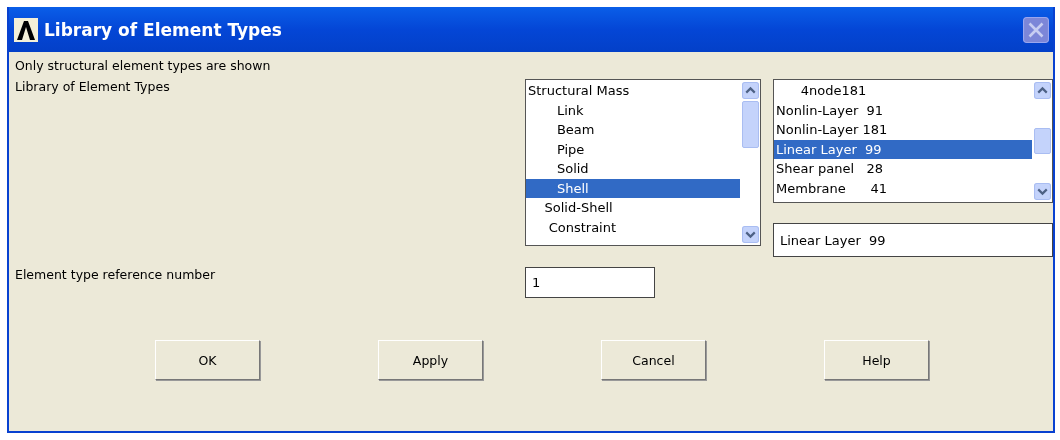  Describe the element at coordinates (633, 208) in the screenshot. I see `list-item: Solid-Shell` at that location.